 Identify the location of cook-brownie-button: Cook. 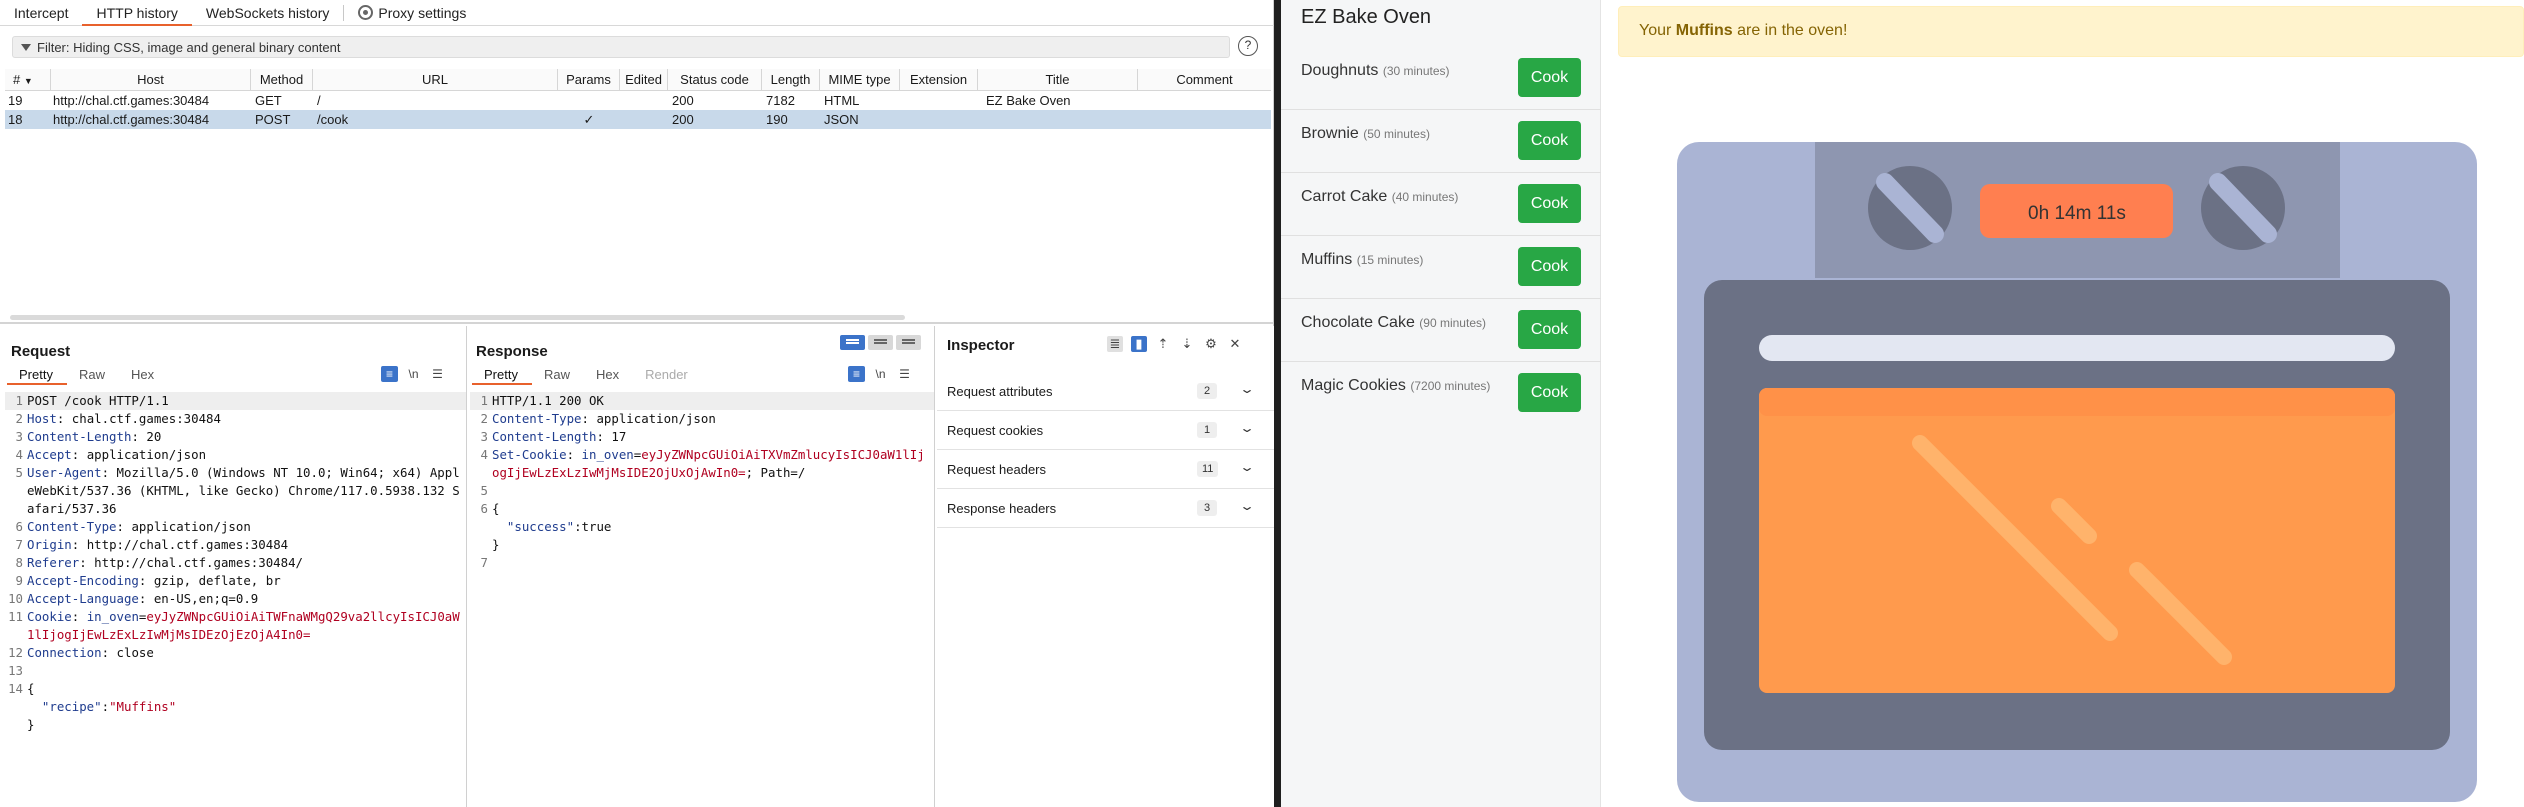
(1549, 140).